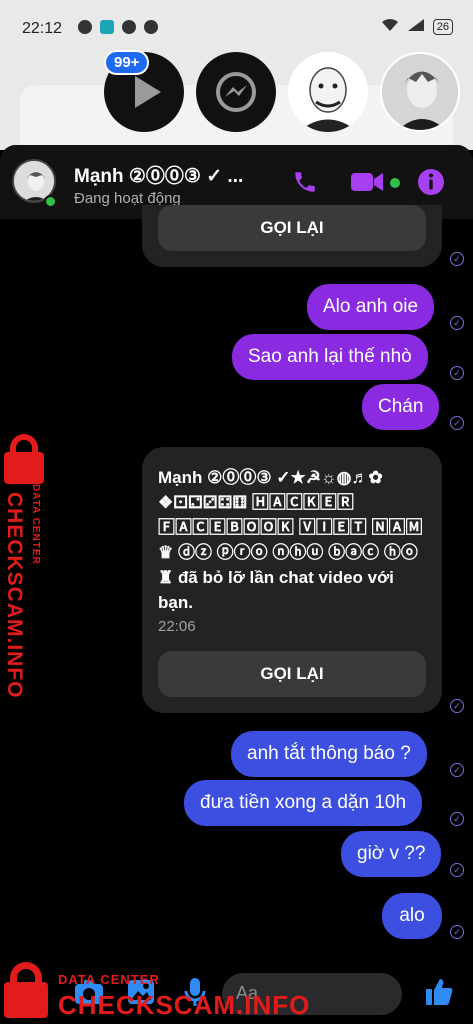 This screenshot has width=473, height=1024. I want to click on info-button, so click(431, 182).